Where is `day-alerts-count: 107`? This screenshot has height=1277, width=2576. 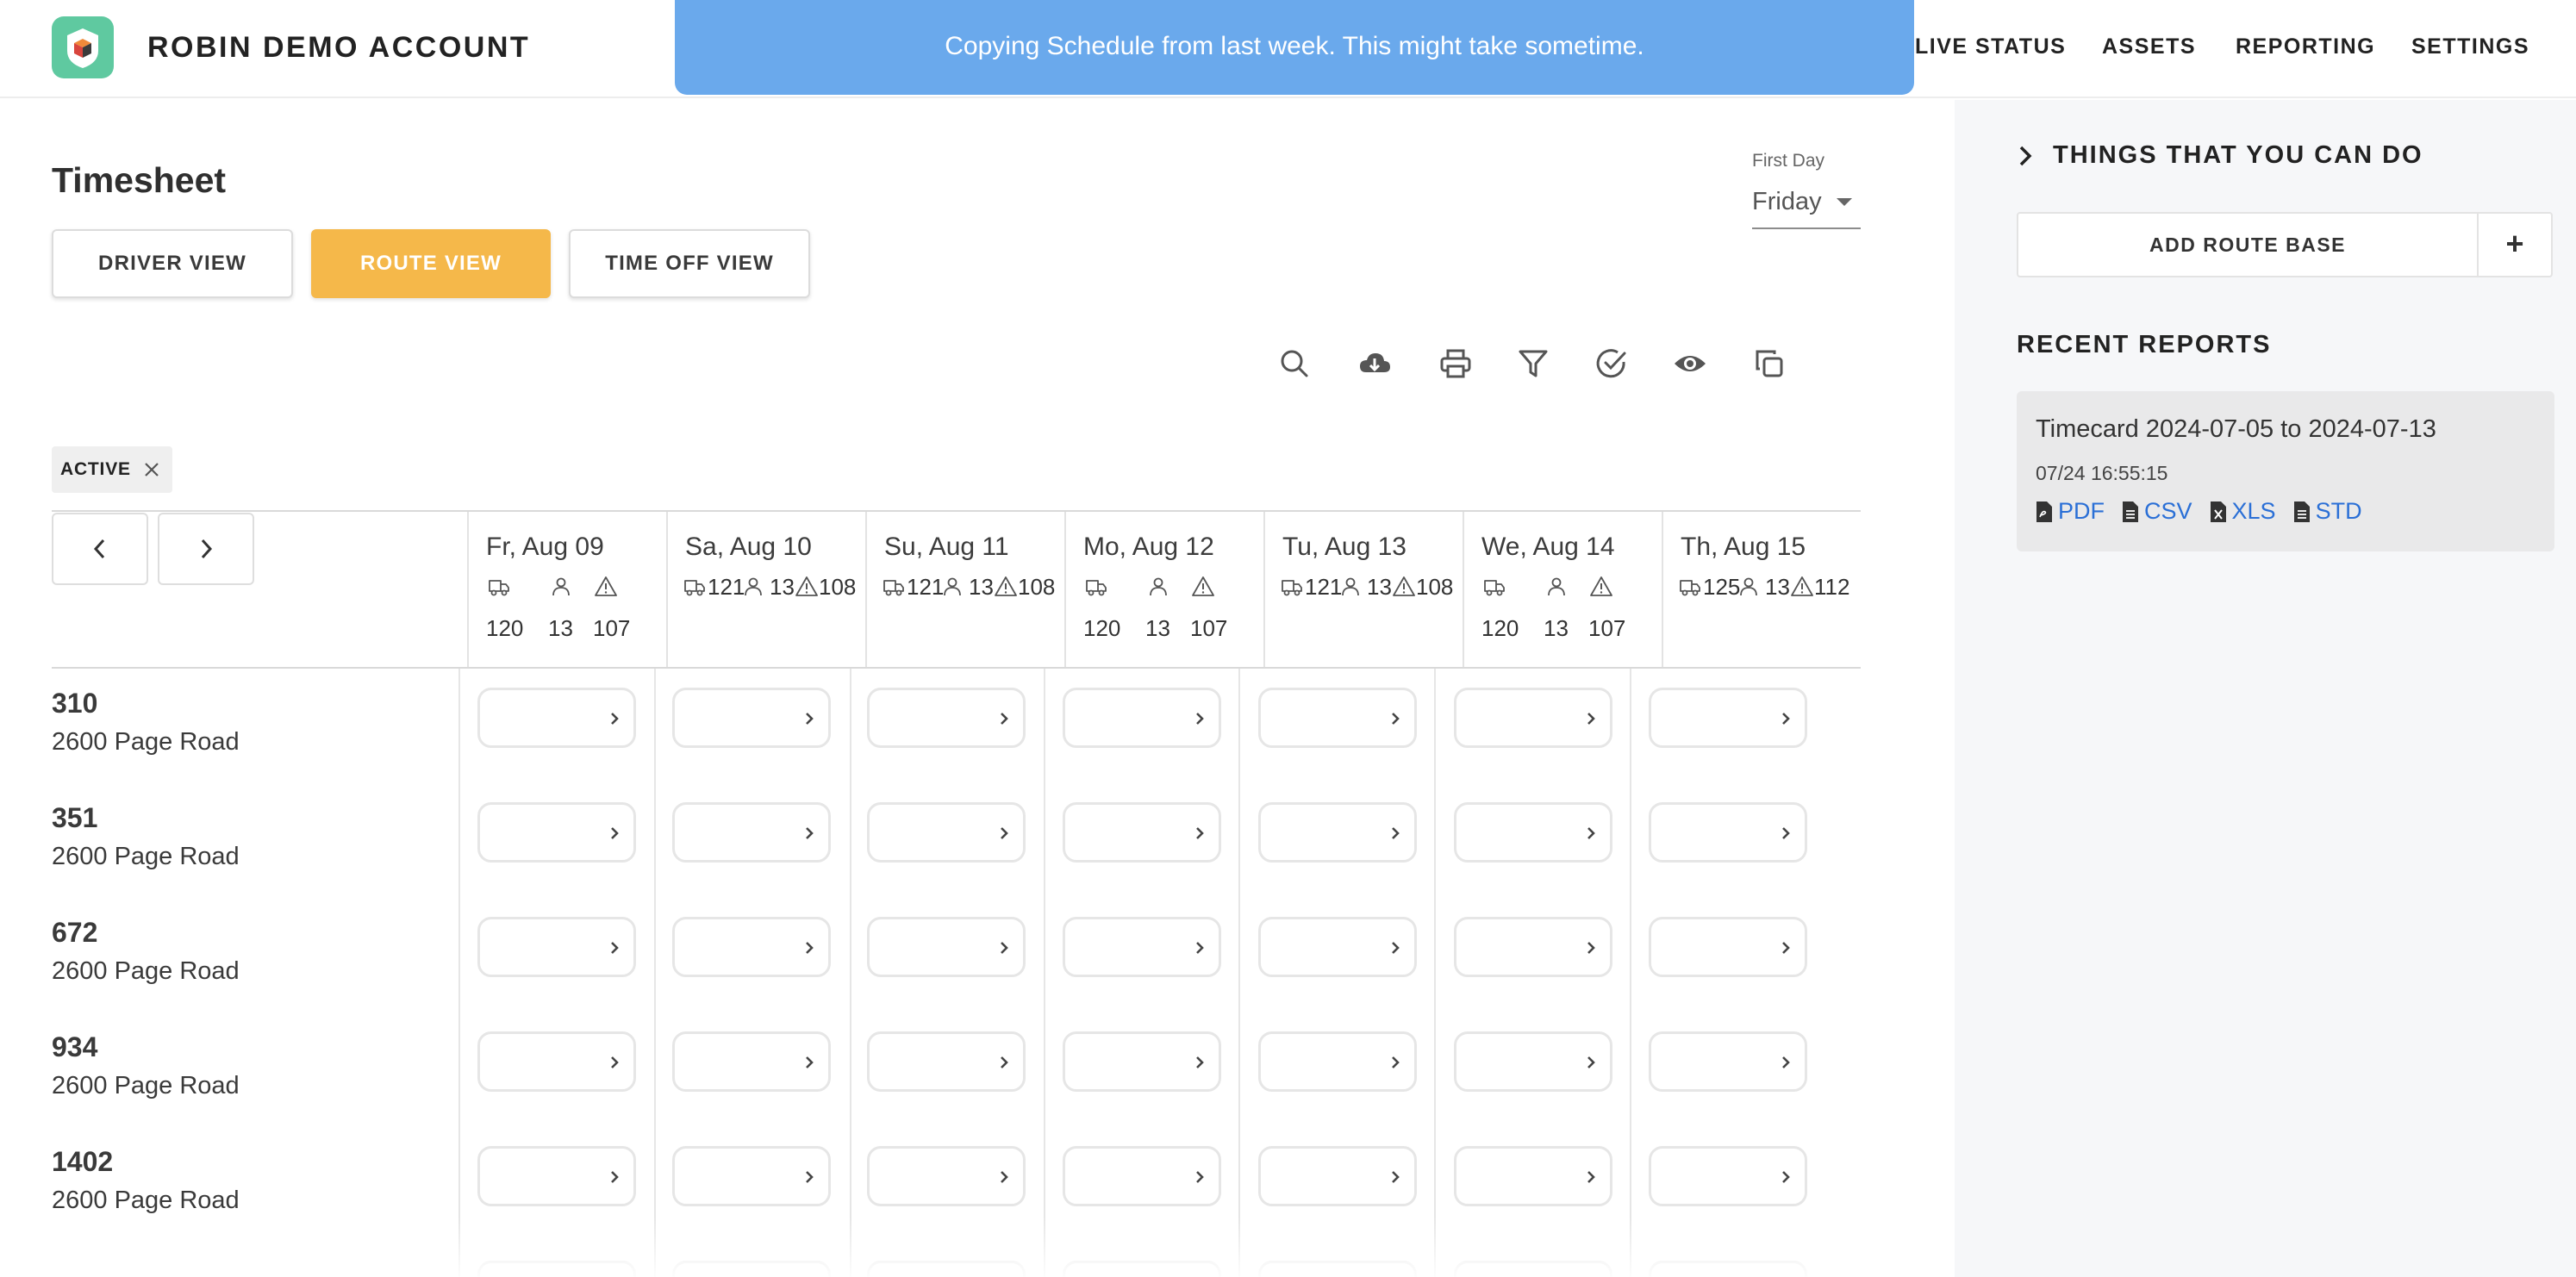
day-alerts-count: 107 is located at coordinates (1209, 628).